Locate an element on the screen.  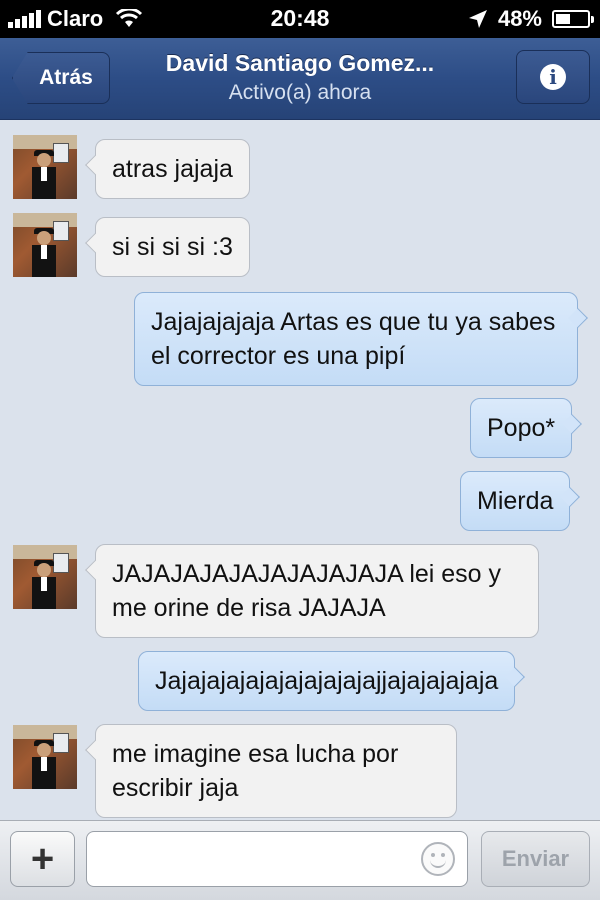
message-bubble-incoming: si si si si :3 is located at coordinates (167, 247).